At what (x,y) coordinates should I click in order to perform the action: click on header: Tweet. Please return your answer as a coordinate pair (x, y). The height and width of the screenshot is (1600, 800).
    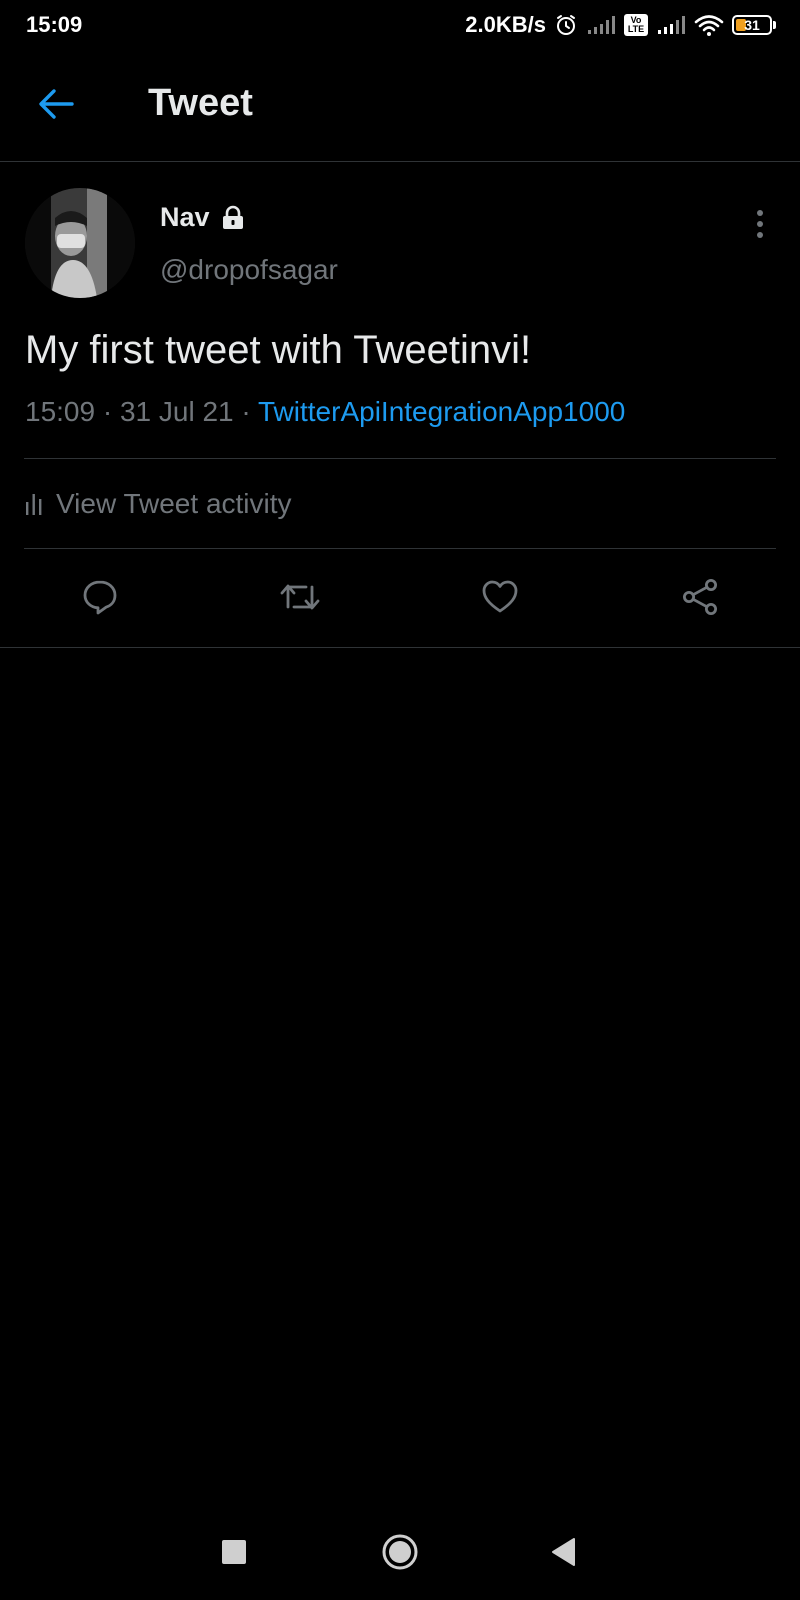
    Looking at the image, I should click on (400, 106).